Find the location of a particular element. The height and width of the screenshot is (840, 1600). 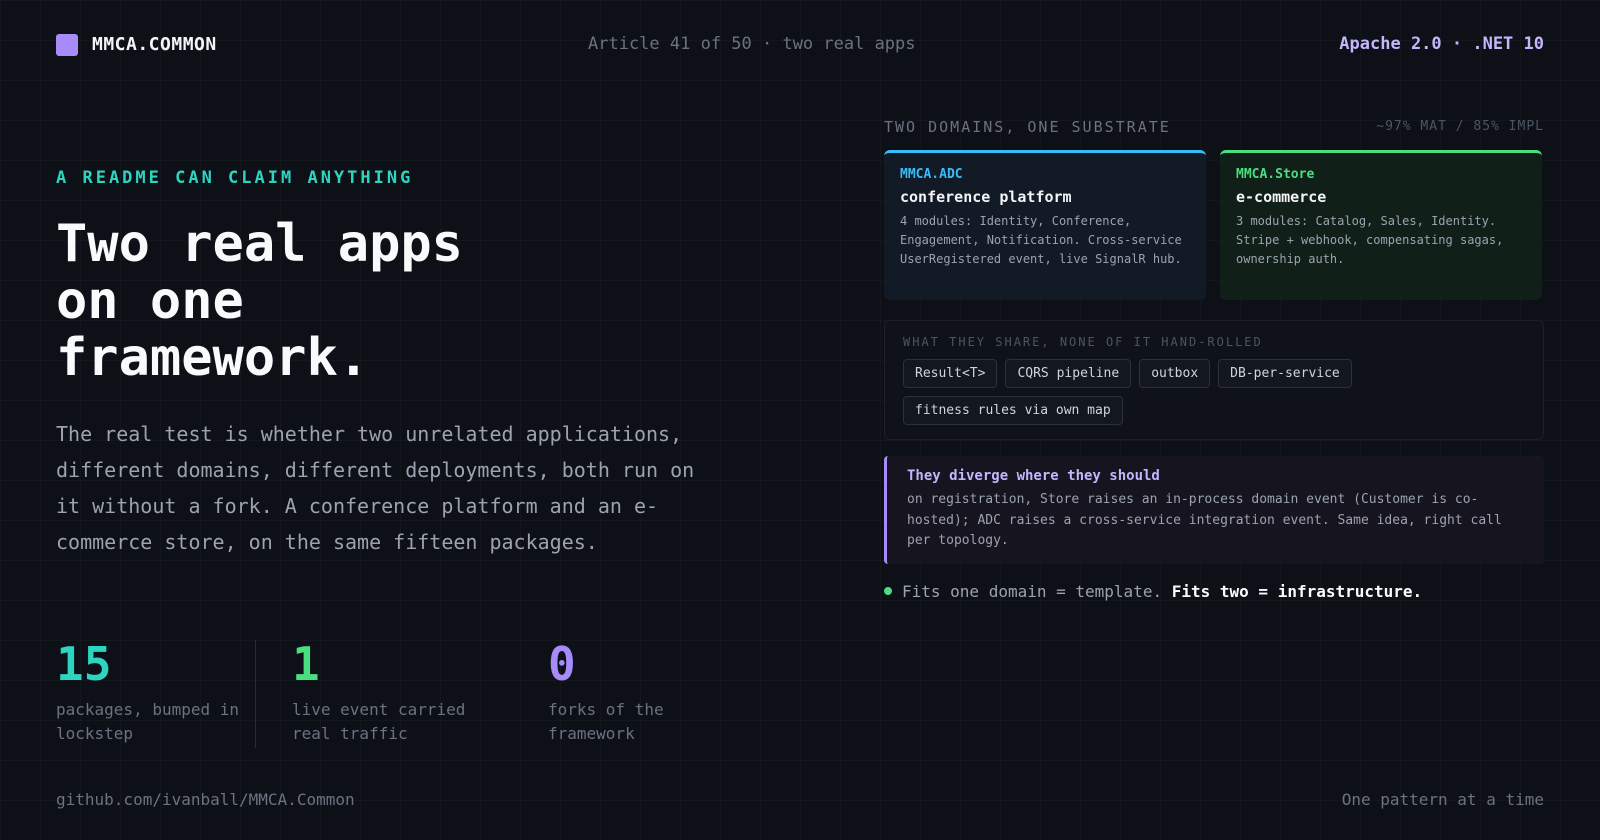

conclusion-lead: Fits one domain = template. is located at coordinates (1032, 591).